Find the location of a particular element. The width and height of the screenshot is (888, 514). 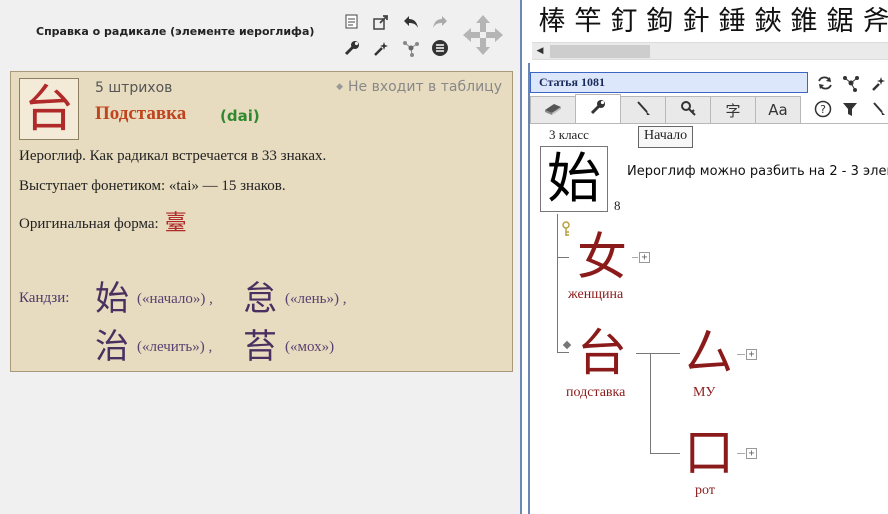

key-search-icon is located at coordinates (688, 110).